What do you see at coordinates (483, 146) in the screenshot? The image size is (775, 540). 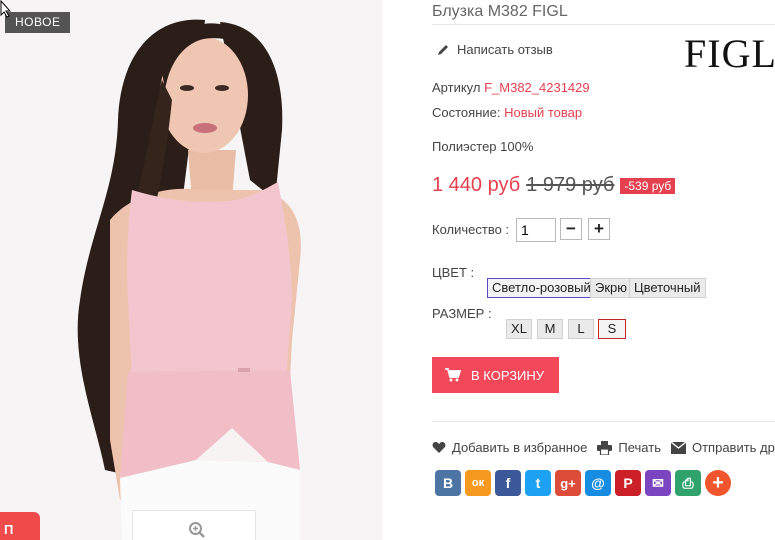 I see `composition: Полиэстер 100%` at bounding box center [483, 146].